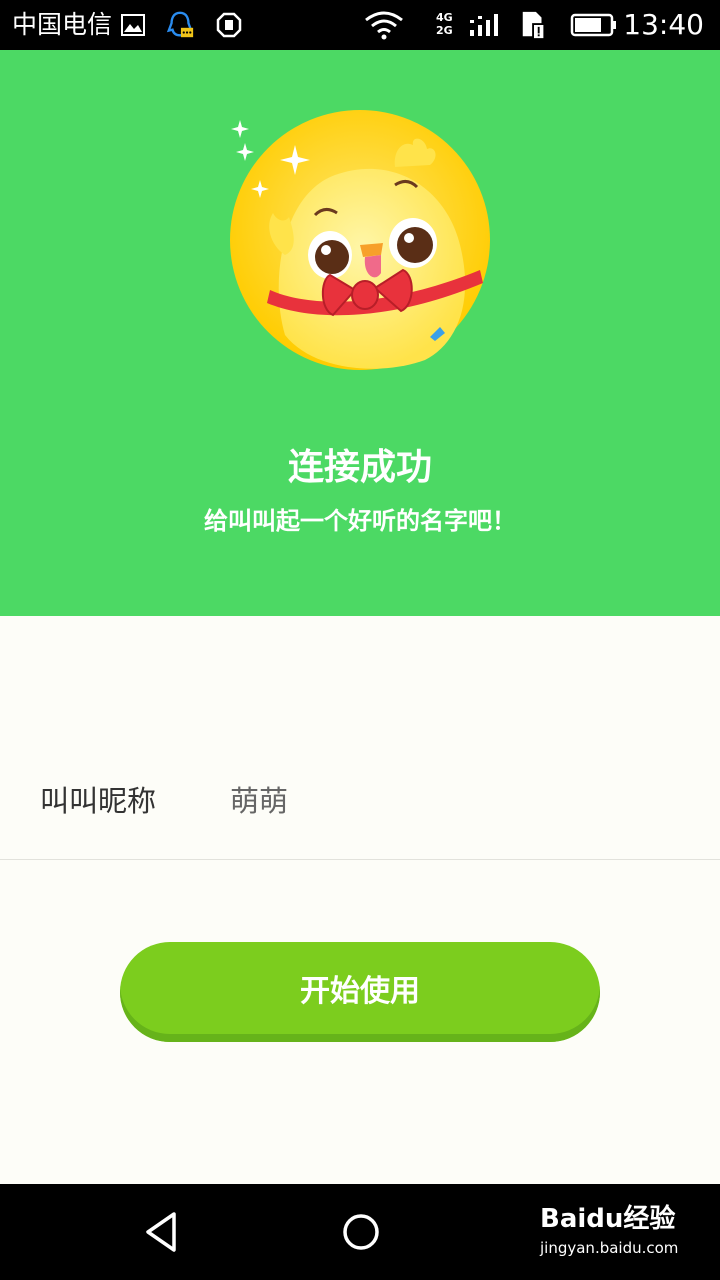 The width and height of the screenshot is (720, 1280). What do you see at coordinates (384, 25) in the screenshot?
I see `wifi-icon` at bounding box center [384, 25].